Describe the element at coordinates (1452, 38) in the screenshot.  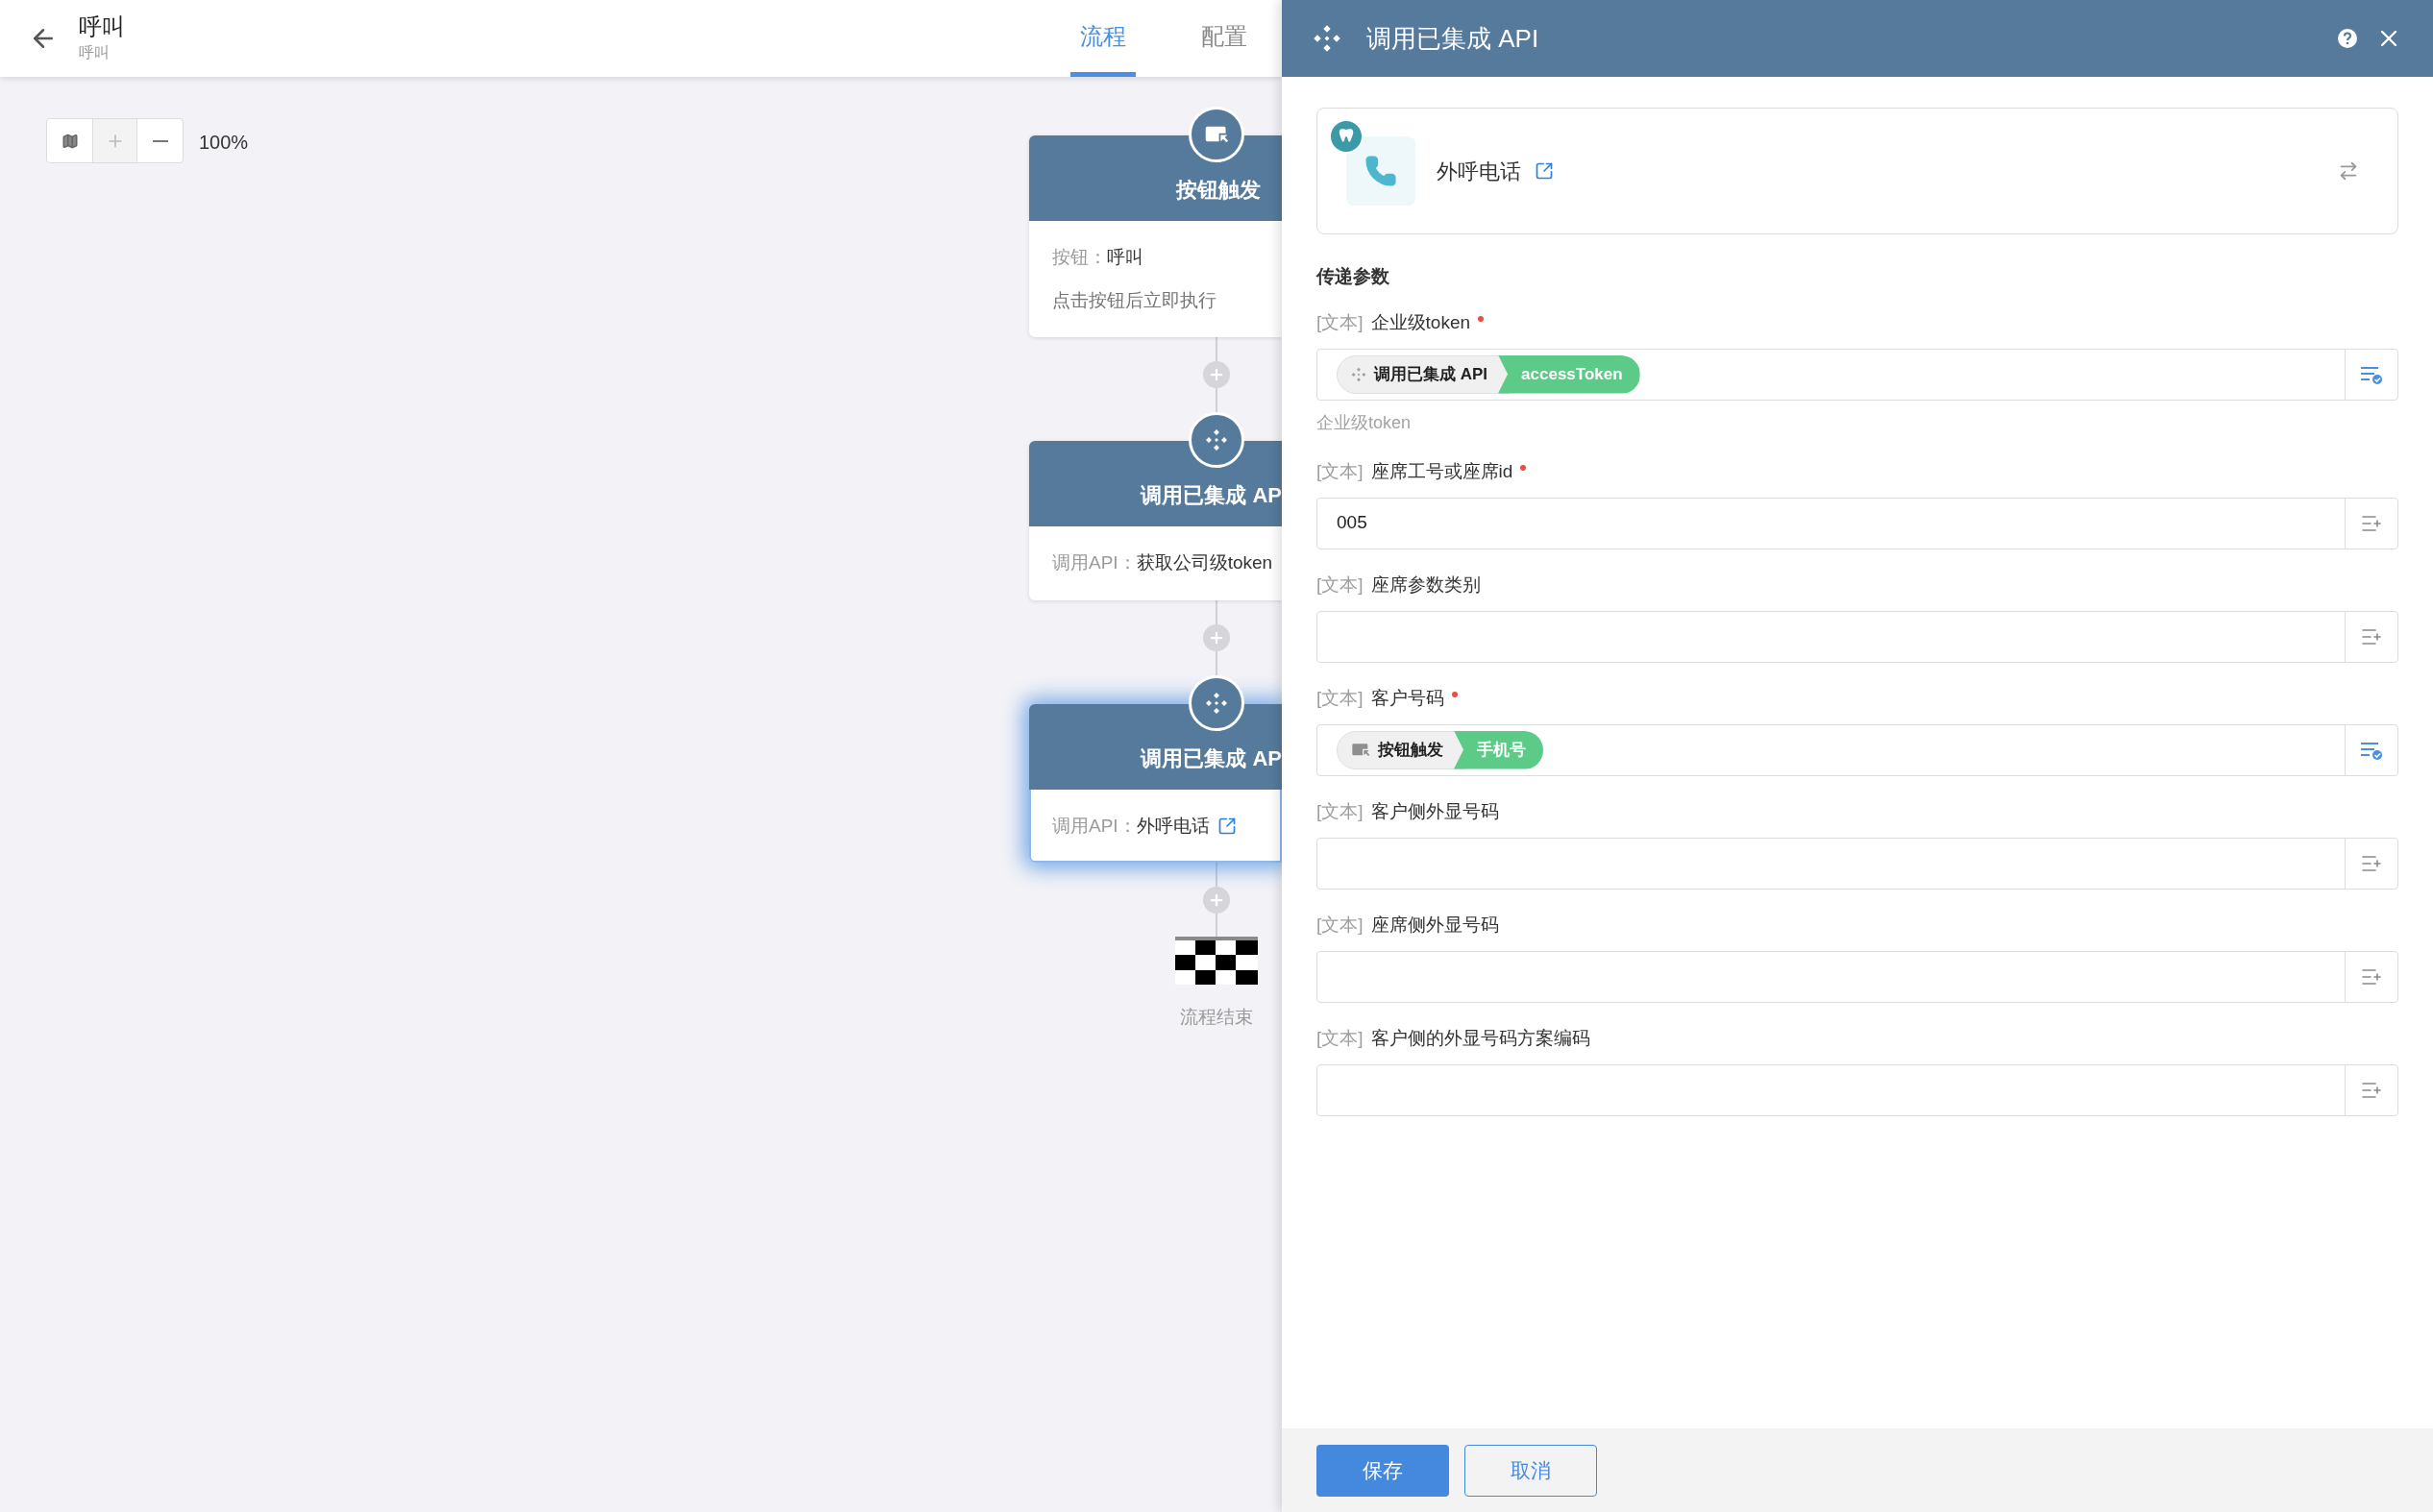
I see `panel-title: 调用已集成 API` at that location.